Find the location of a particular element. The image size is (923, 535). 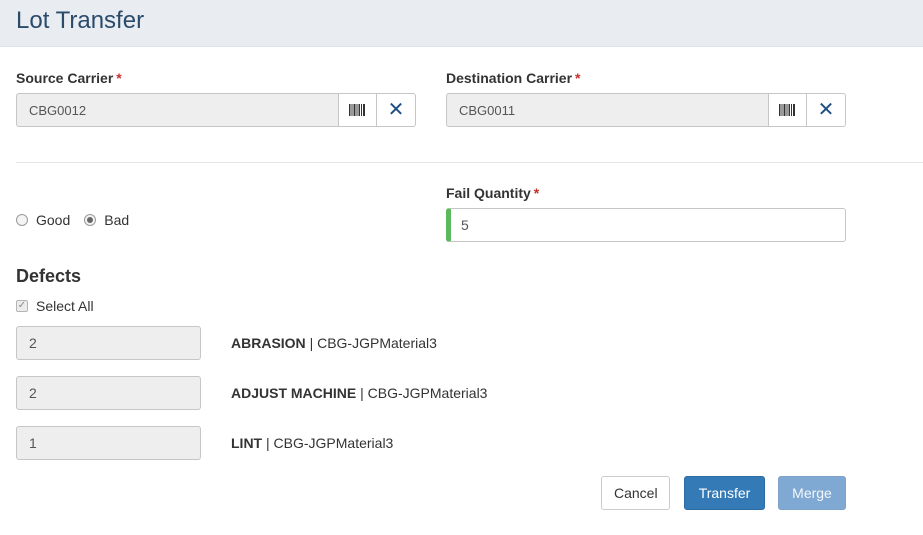

radio-selected-dot is located at coordinates (90, 220).